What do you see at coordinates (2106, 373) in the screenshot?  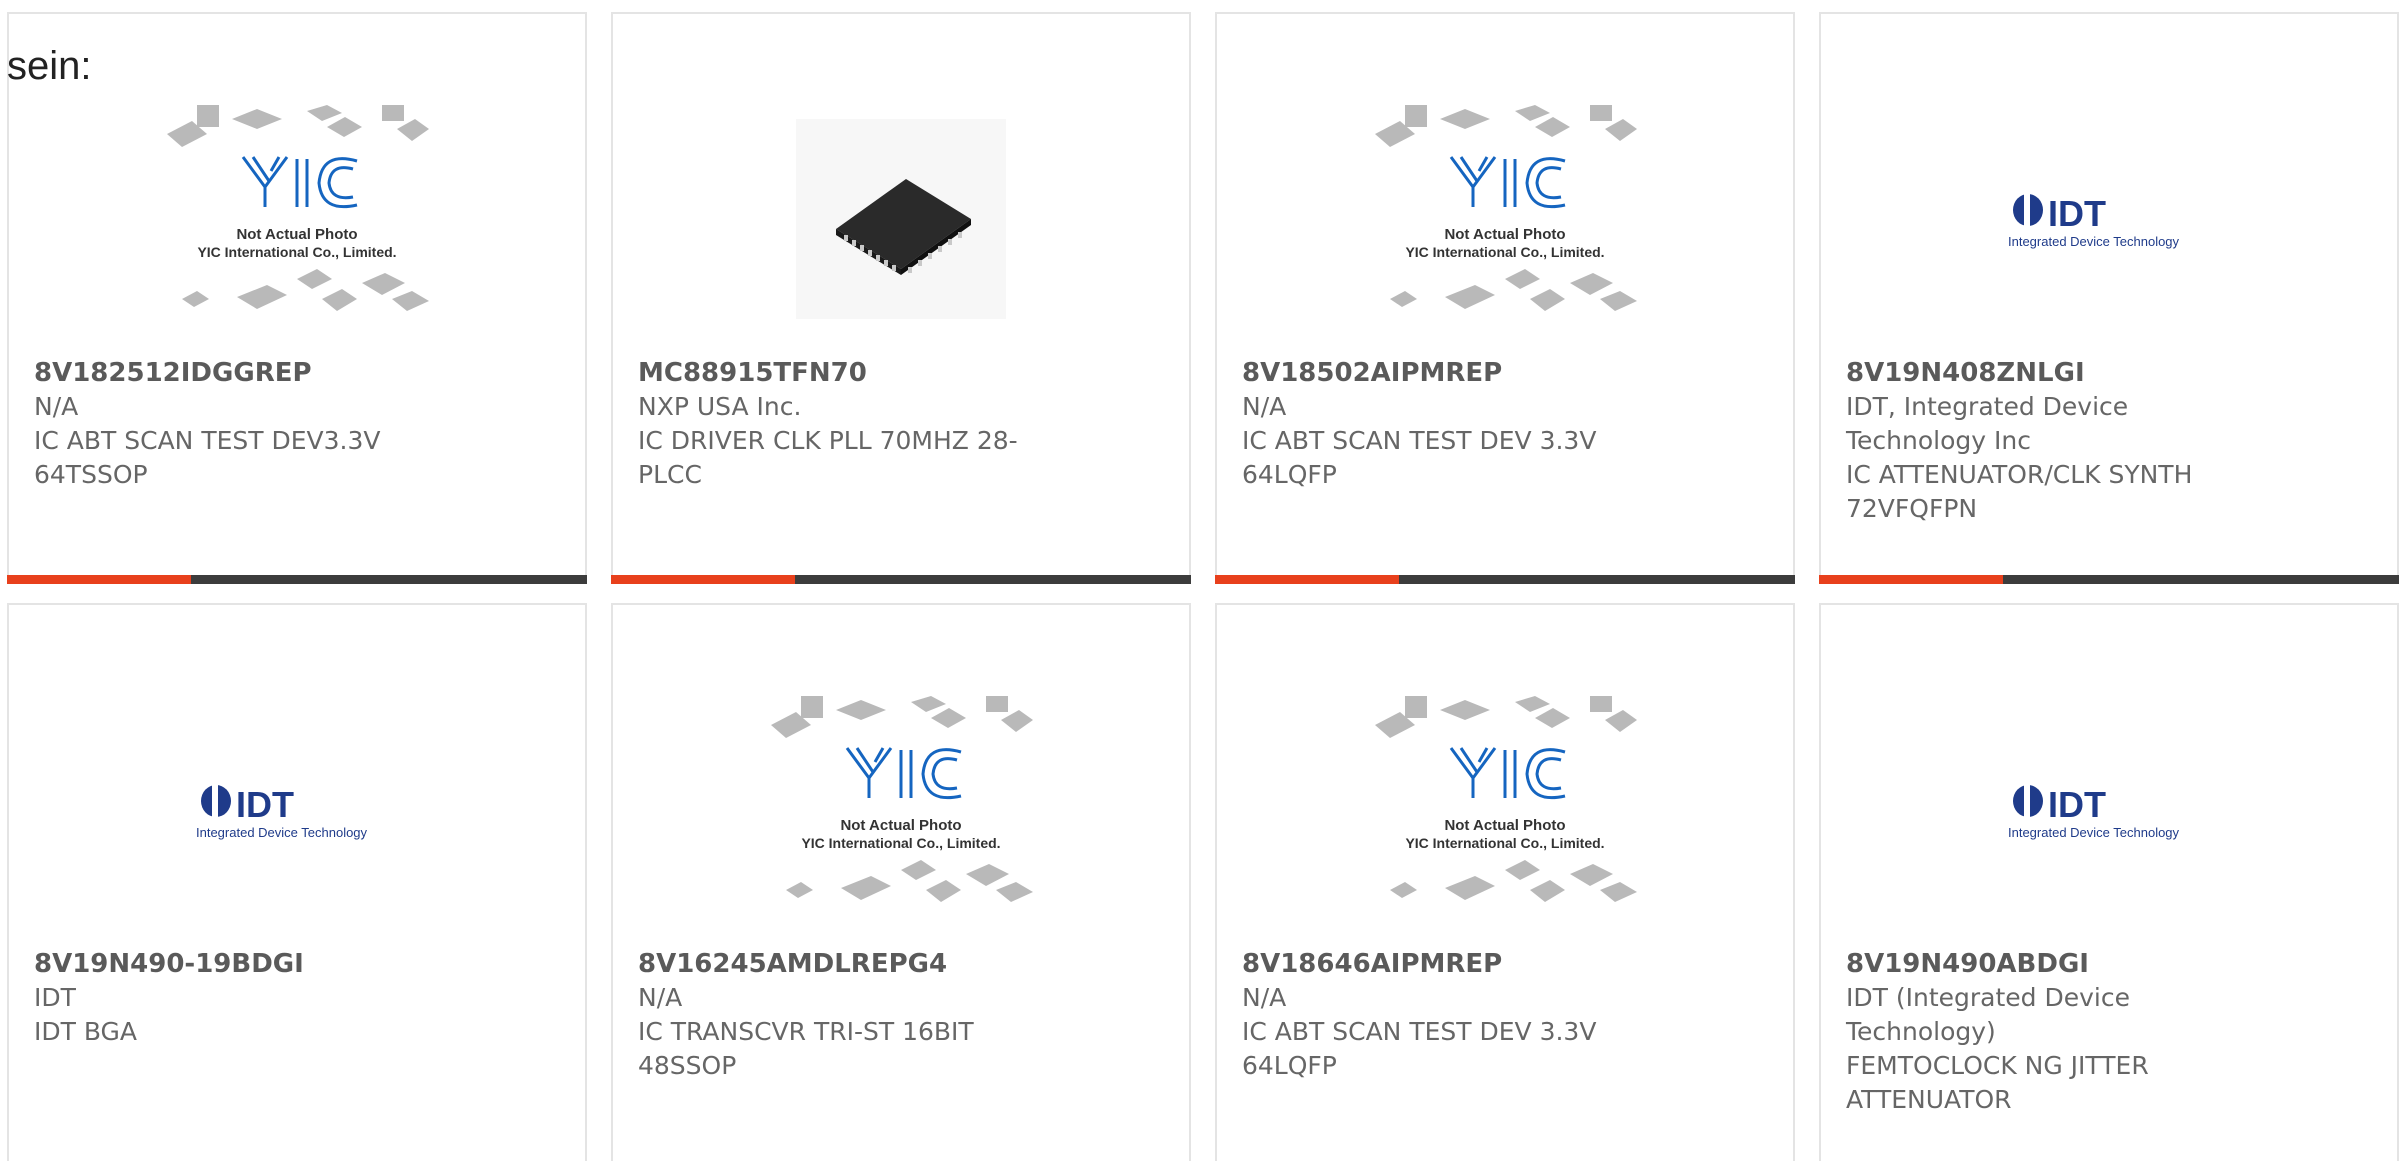 I see `part-number-link: 8V19N408ZNLGI` at bounding box center [2106, 373].